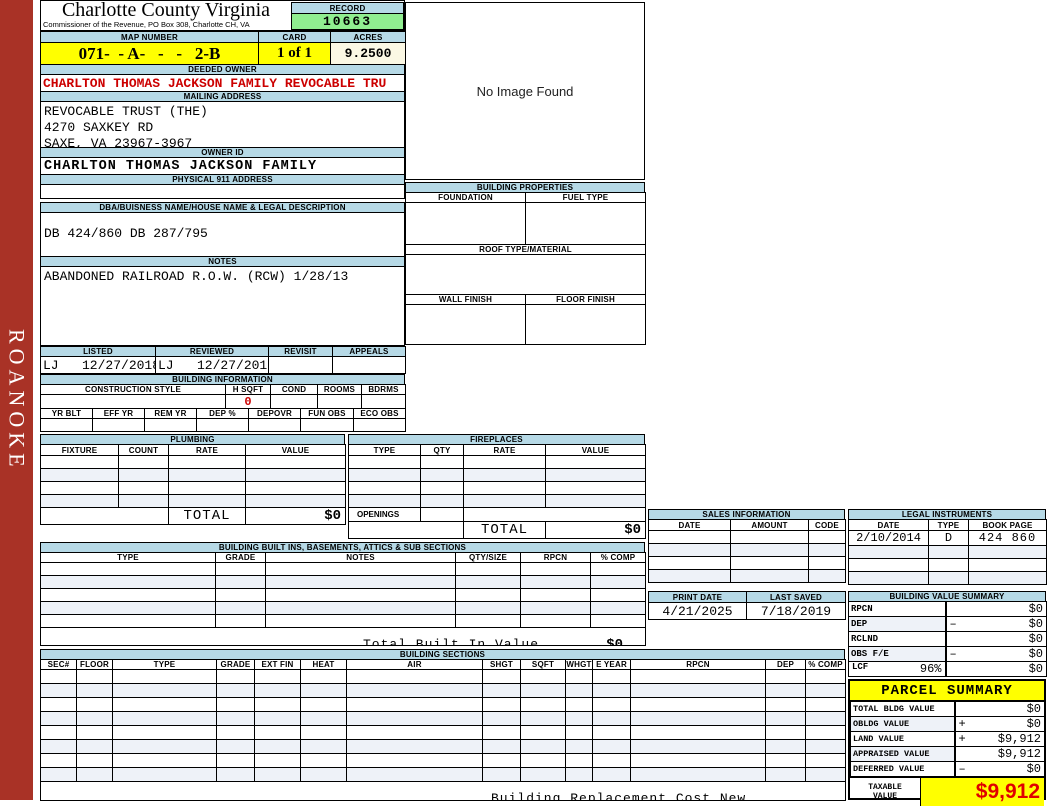 Image resolution: width=1050 pixels, height=806 pixels. I want to click on parcel-op: –, so click(962, 769).